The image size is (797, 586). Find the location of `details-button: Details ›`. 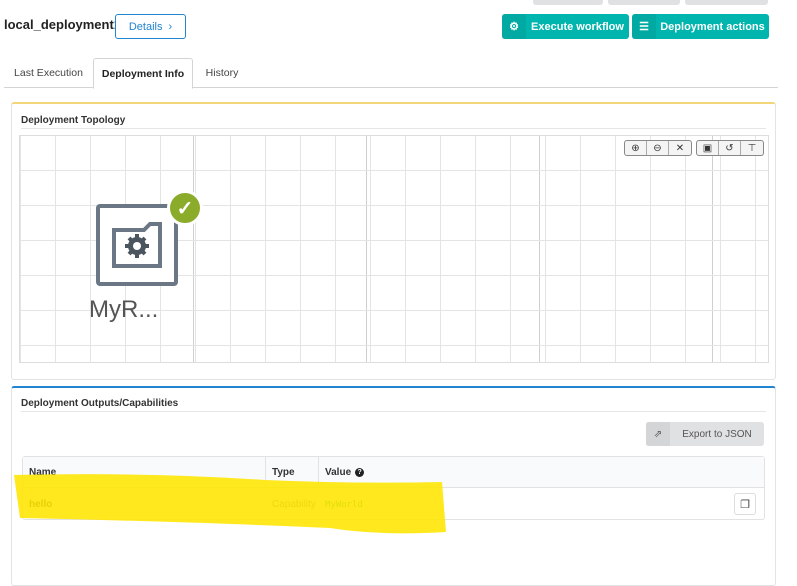

details-button: Details › is located at coordinates (150, 26).